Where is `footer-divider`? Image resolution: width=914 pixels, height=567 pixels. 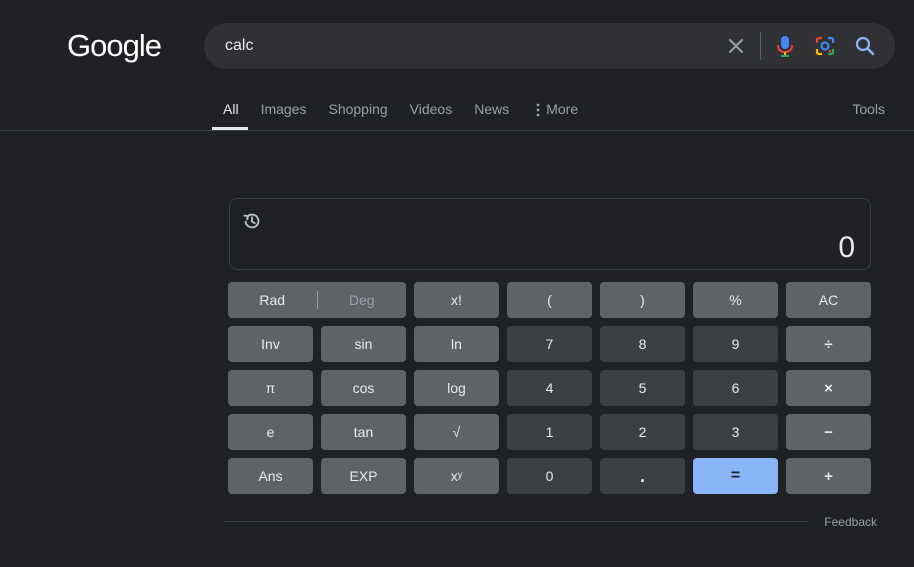
footer-divider is located at coordinates (516, 521).